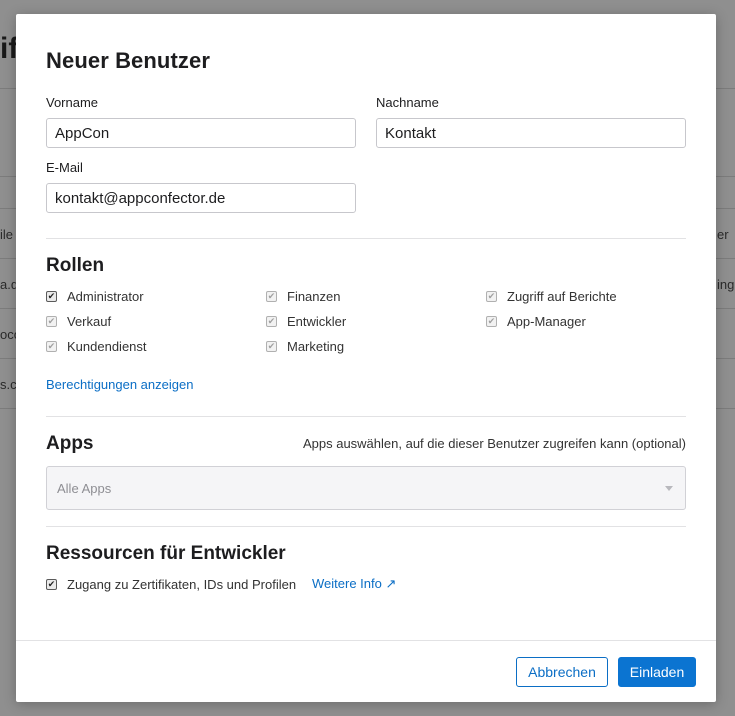 The width and height of the screenshot is (735, 716). I want to click on more-info-link: Weitere Info ↗, so click(354, 584).